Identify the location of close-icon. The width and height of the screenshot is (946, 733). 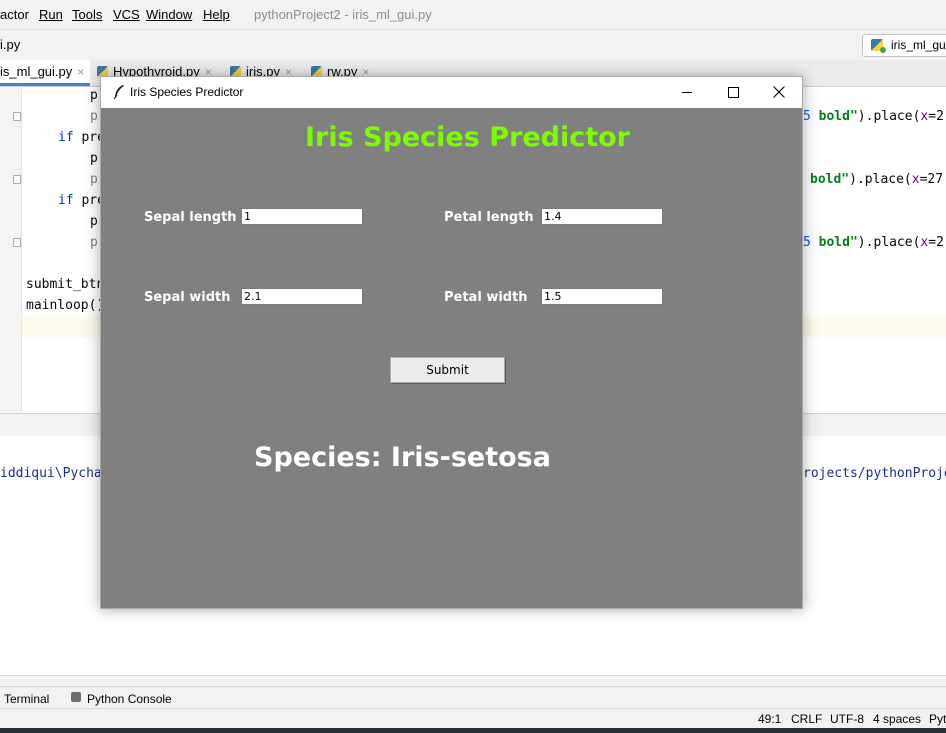
(779, 92).